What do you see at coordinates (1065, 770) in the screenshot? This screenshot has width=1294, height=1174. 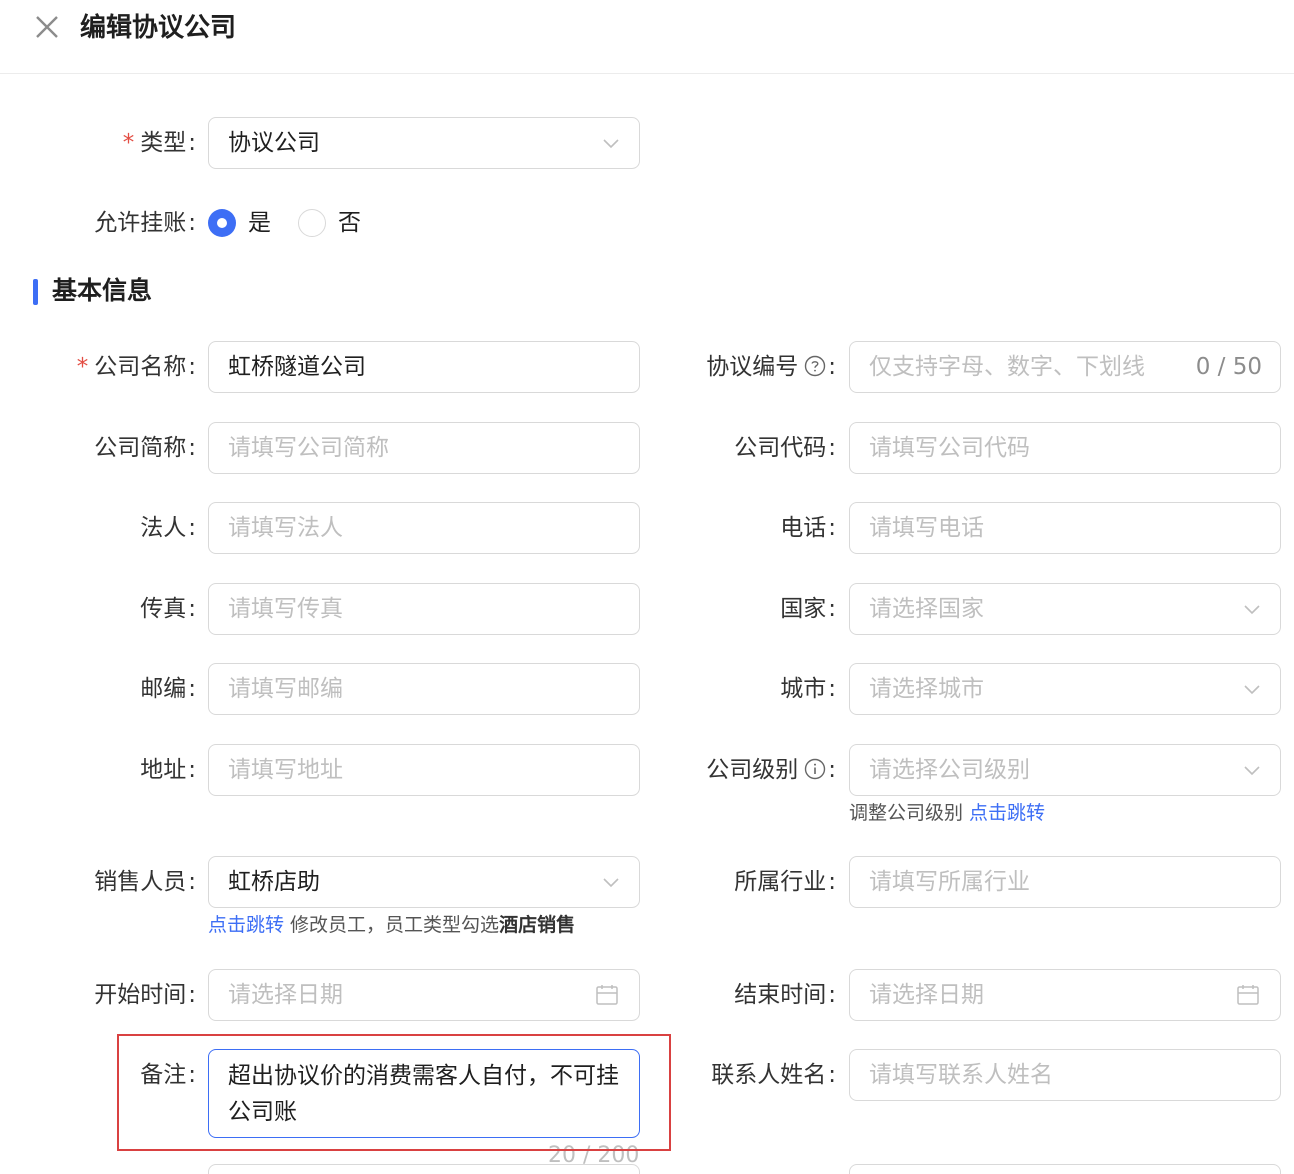 I see `company-level-select: 请选择公司级别` at bounding box center [1065, 770].